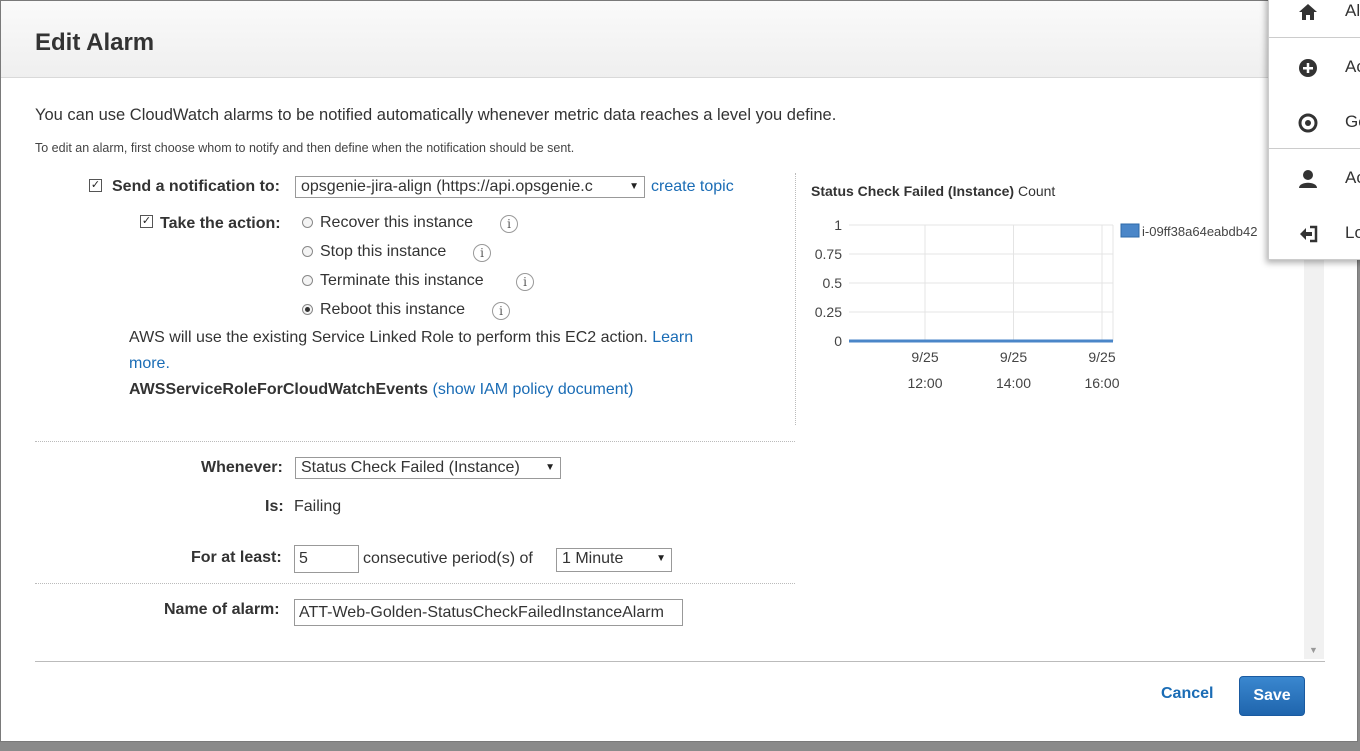 The height and width of the screenshot is (751, 1360). Describe the element at coordinates (307, 309) in the screenshot. I see `radio-reboot` at that location.